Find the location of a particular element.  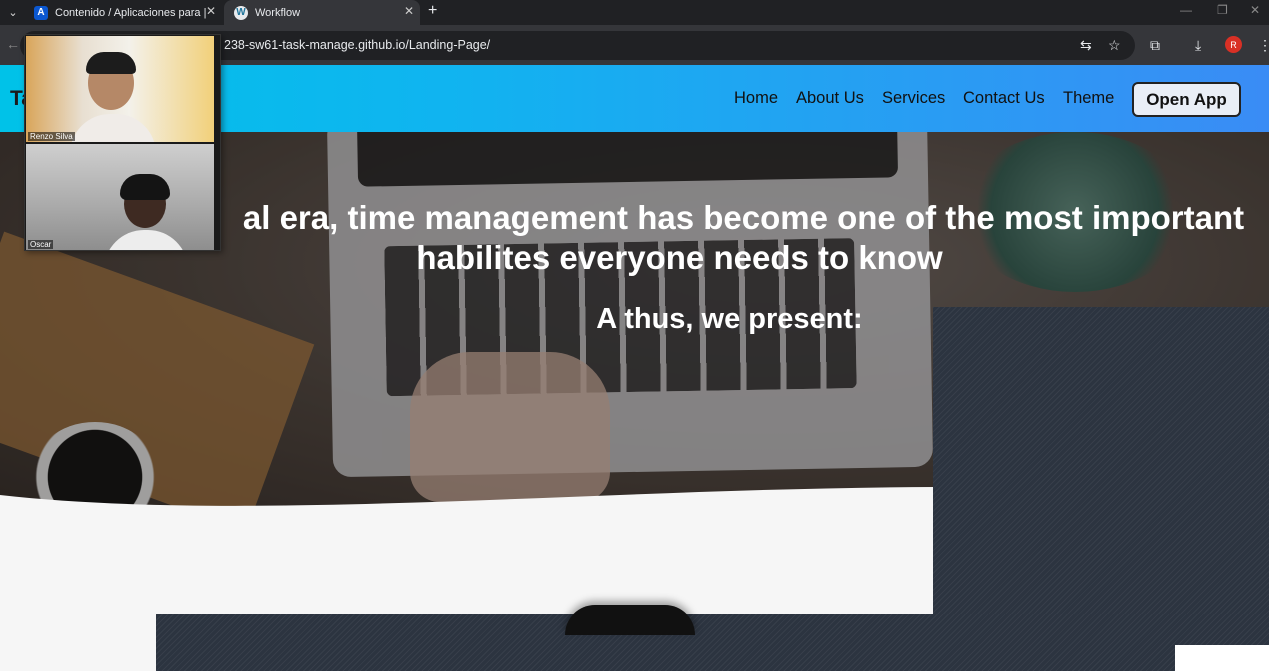

tab-favicon-icon: A is located at coordinates (41, 12).